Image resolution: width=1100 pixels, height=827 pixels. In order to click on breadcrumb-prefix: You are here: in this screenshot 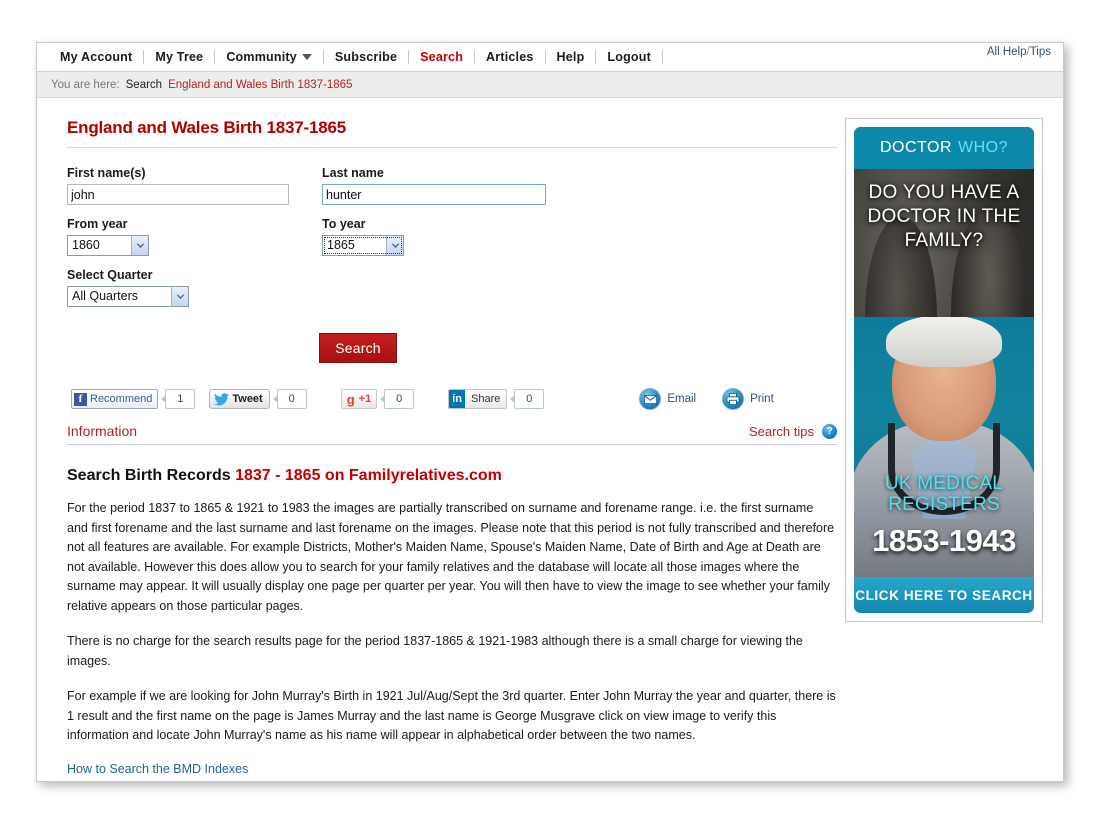, I will do `click(85, 84)`.